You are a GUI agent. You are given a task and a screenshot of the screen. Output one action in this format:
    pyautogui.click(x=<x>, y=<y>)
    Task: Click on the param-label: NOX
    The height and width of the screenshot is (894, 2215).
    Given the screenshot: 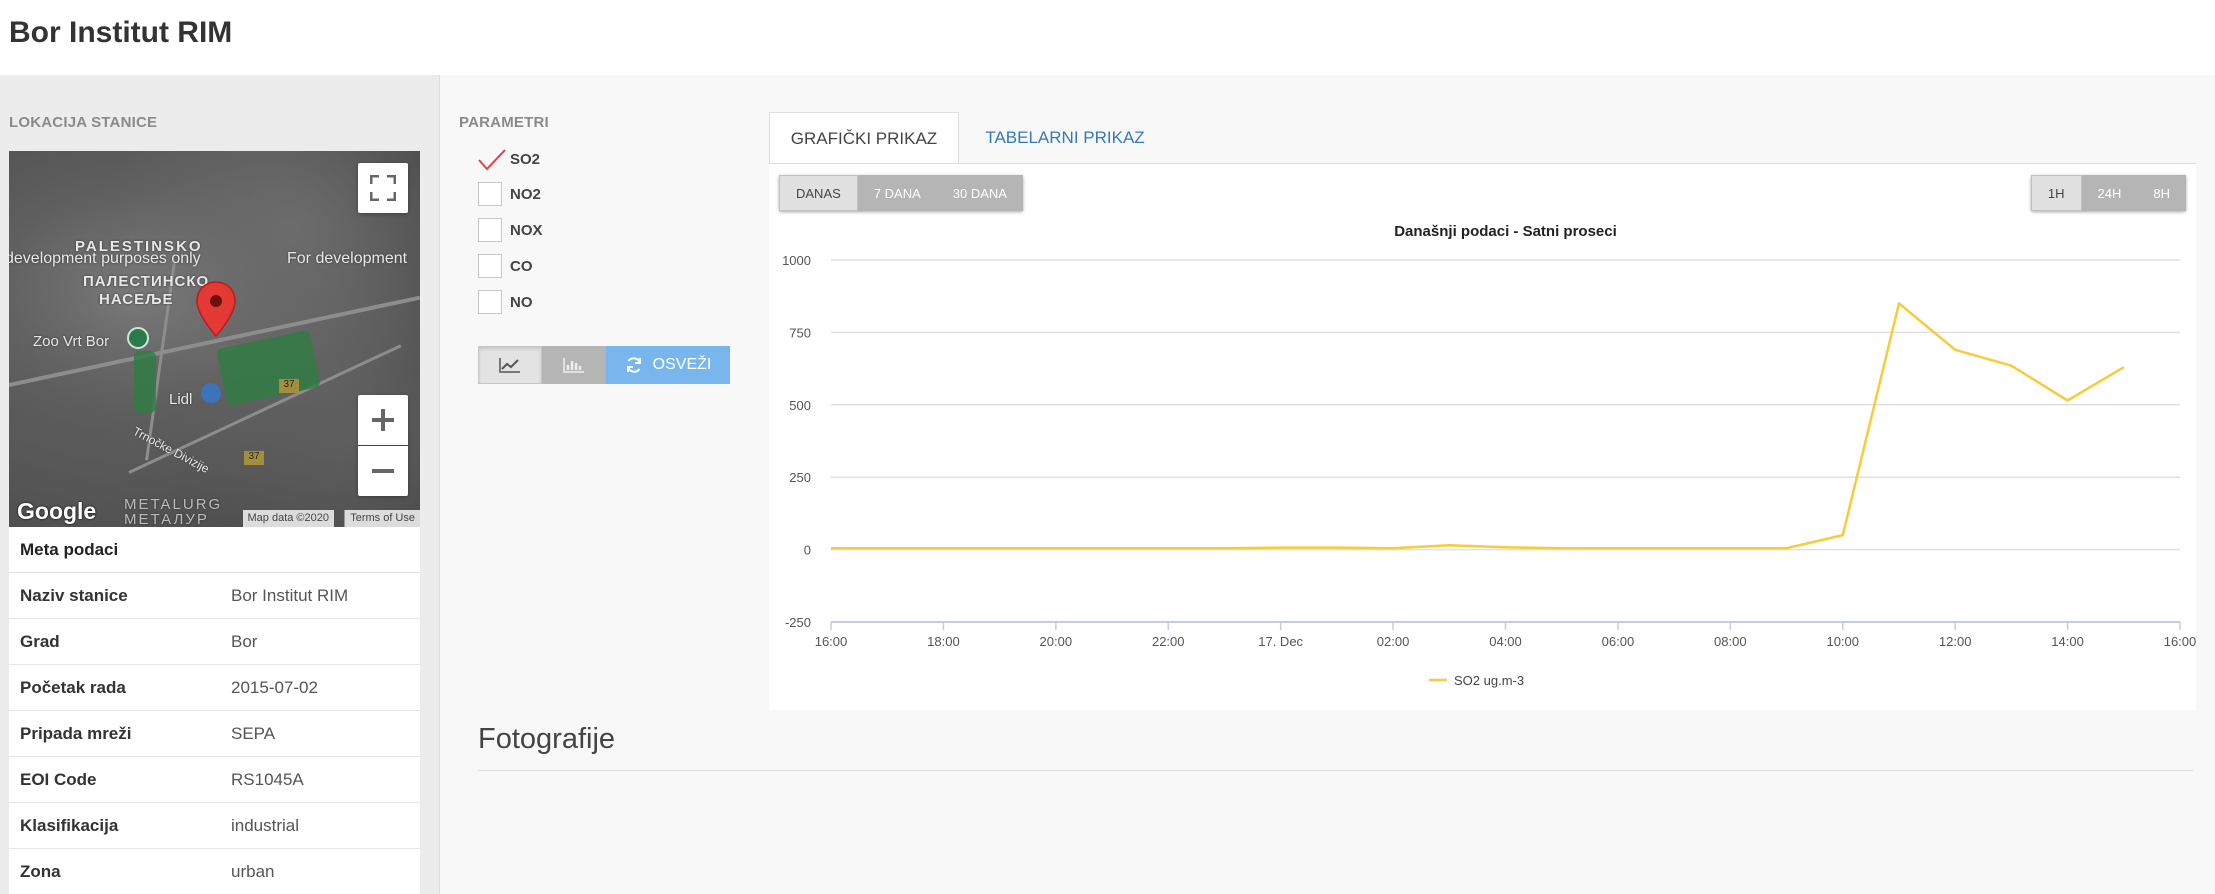 What is the action you would take?
    pyautogui.click(x=526, y=230)
    